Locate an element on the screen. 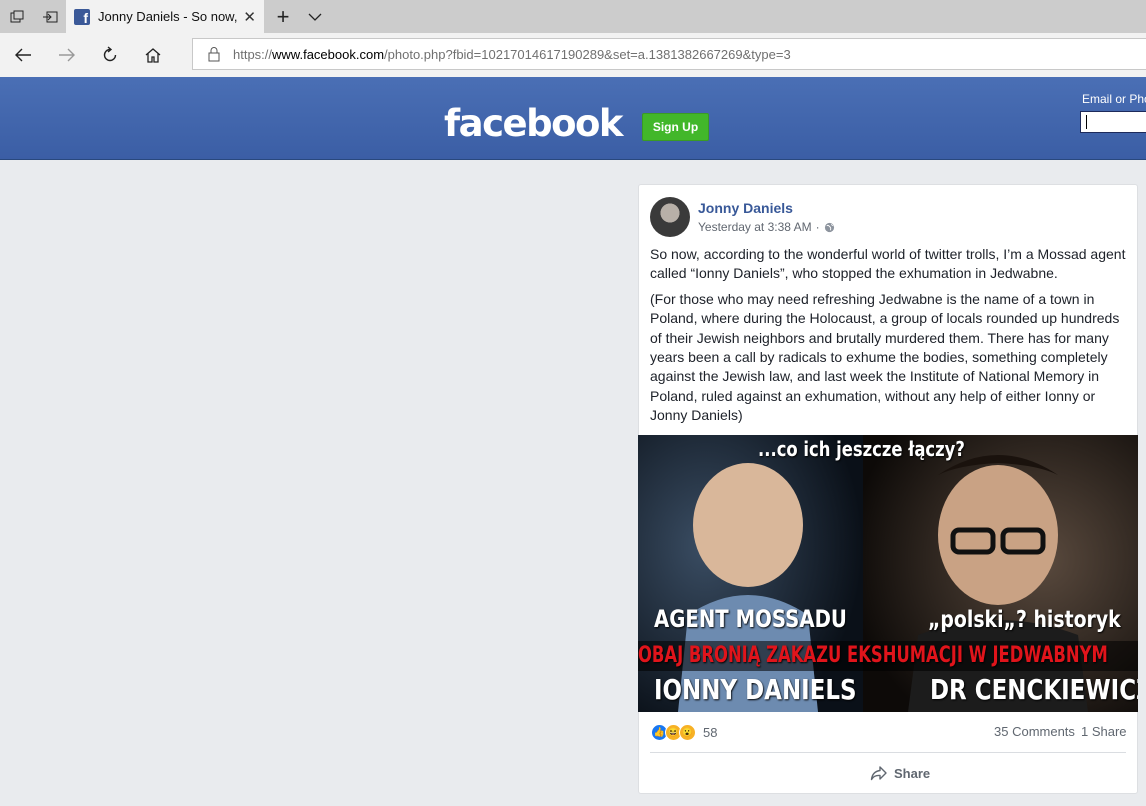 This screenshot has width=1146, height=806. email-field is located at coordinates (1113, 122).